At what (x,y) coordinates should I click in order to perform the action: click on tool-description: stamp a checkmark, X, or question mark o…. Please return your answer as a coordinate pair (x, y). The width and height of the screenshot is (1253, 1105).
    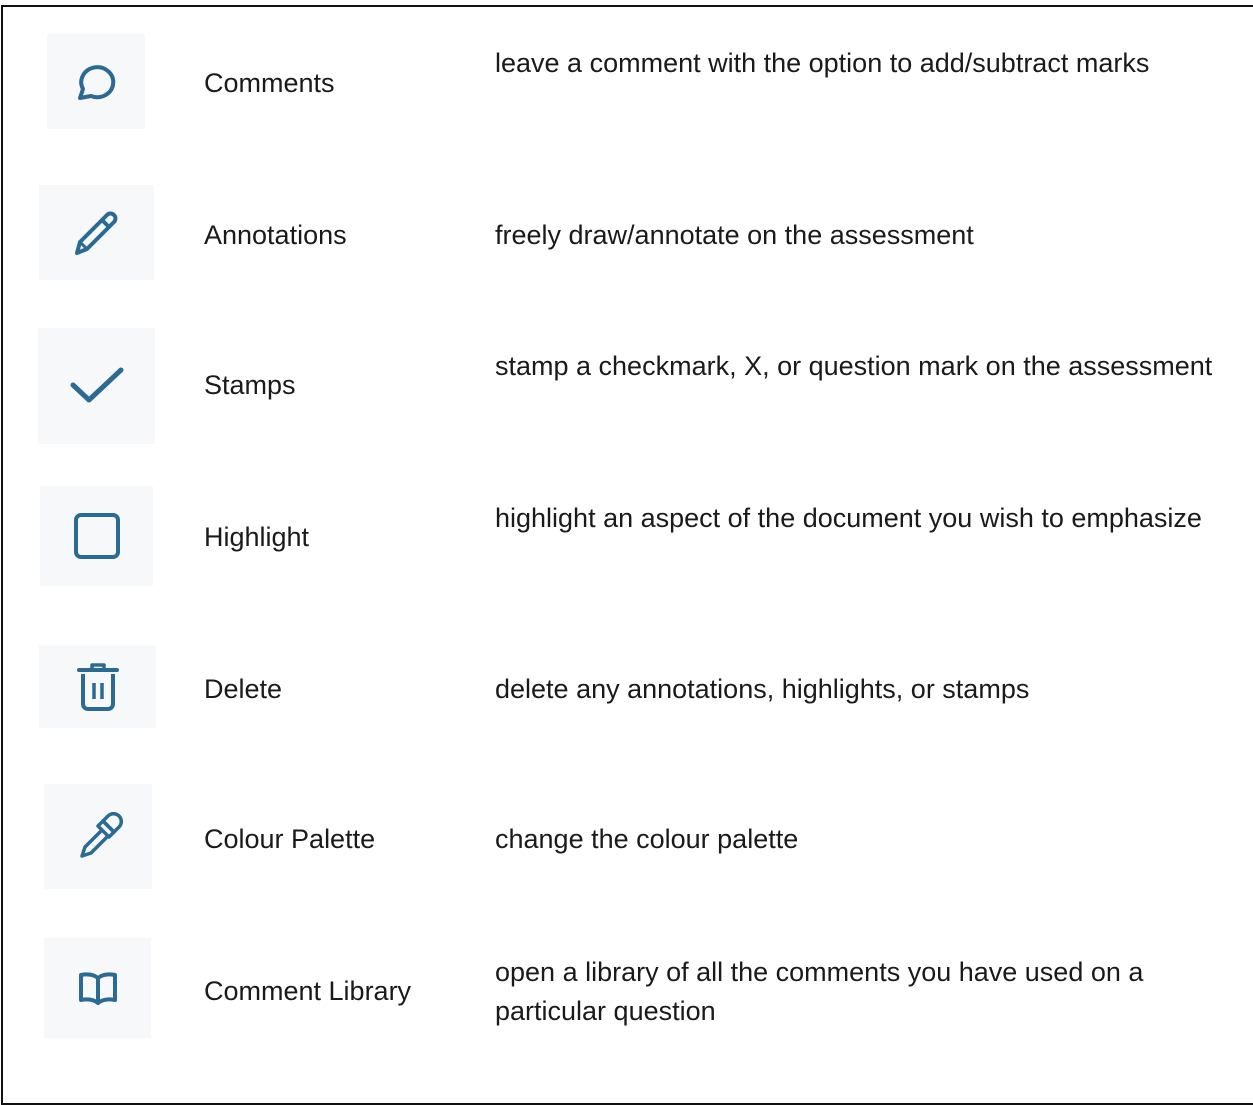
    Looking at the image, I should click on (854, 366).